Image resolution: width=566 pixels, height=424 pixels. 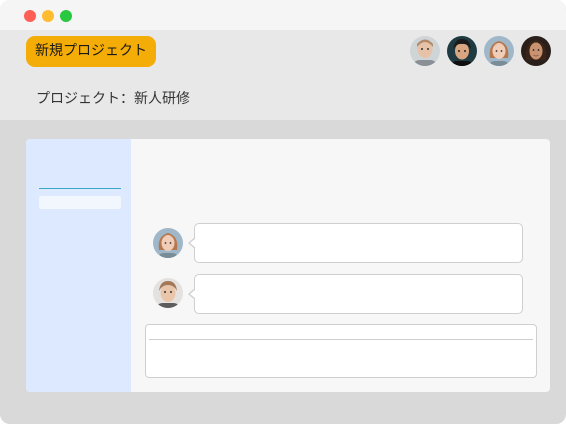 I want to click on sidebar, so click(x=78, y=265).